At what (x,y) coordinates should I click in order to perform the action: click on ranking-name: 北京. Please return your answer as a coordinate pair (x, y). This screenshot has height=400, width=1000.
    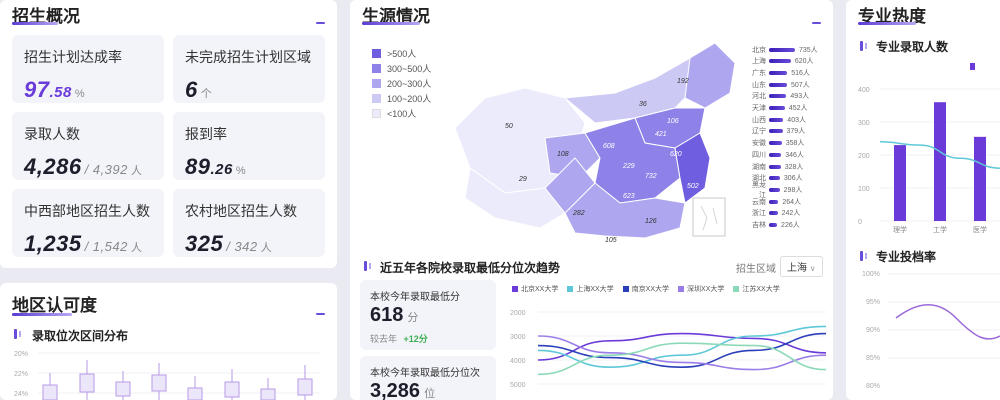
    Looking at the image, I should click on (759, 50).